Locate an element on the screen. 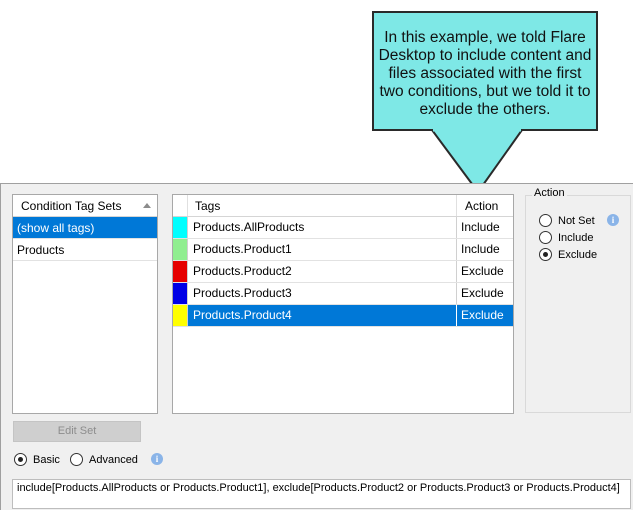  tags-column-header-label: Tags is located at coordinates (208, 206).